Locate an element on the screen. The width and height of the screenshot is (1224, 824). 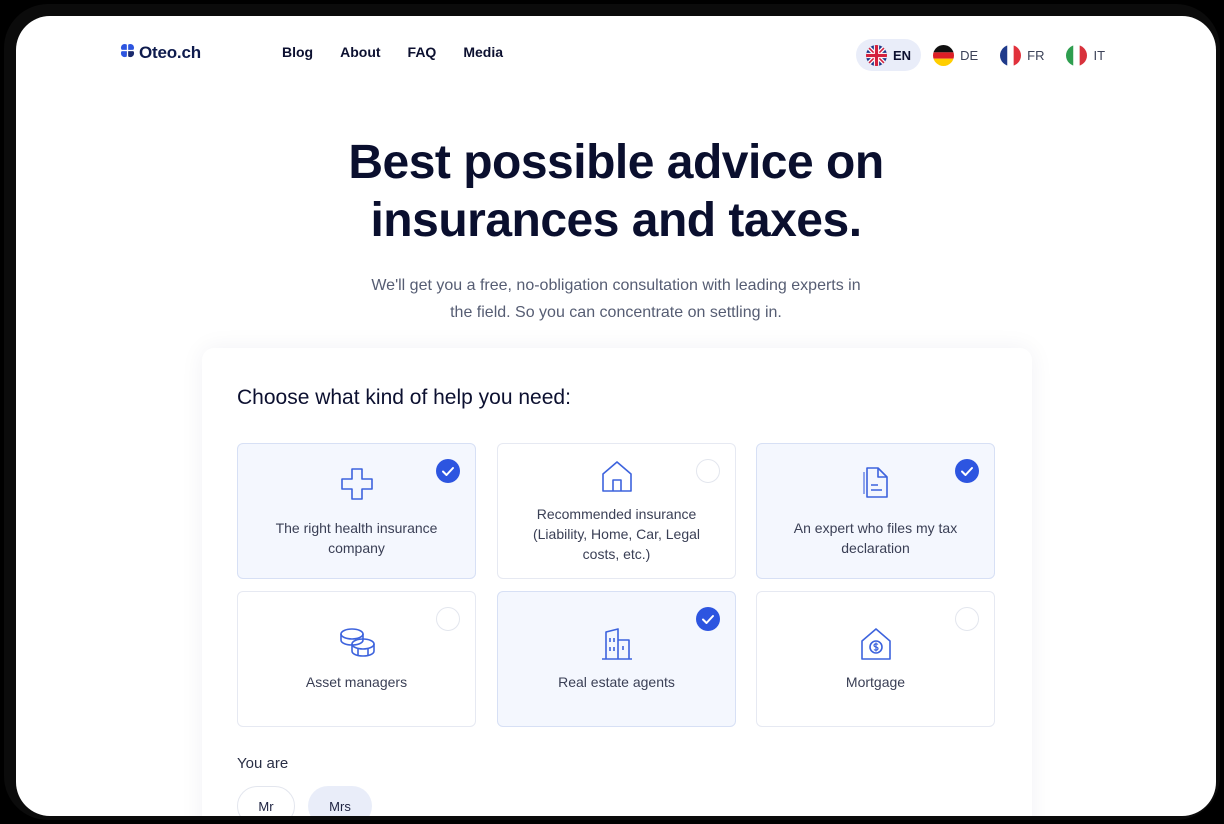
nav-link-faq: FAQ is located at coordinates (422, 52).